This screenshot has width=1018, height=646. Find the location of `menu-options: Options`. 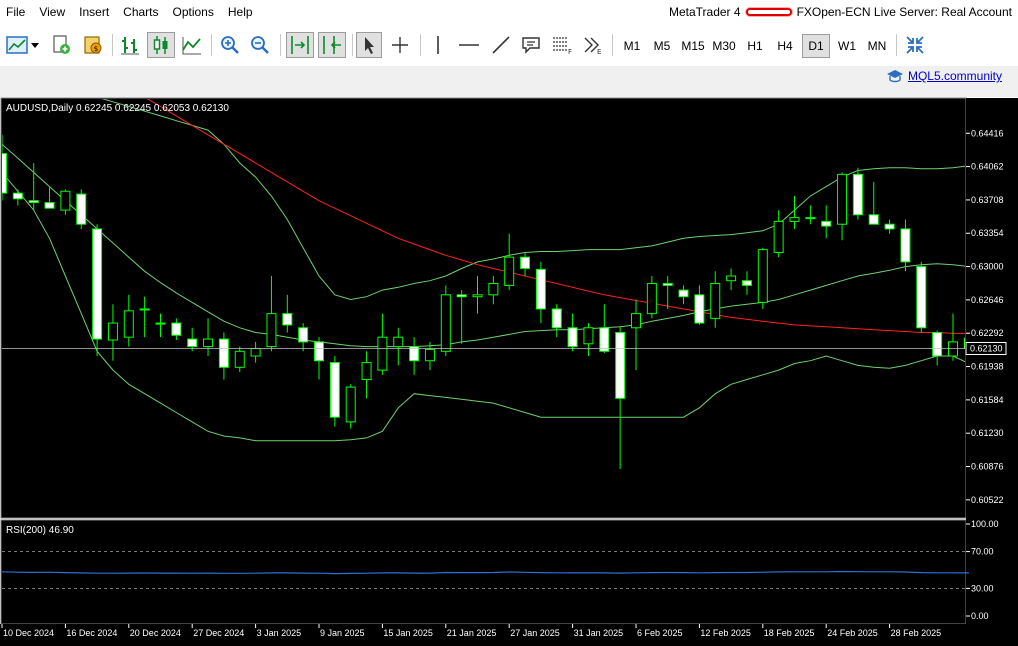

menu-options: Options is located at coordinates (193, 12).